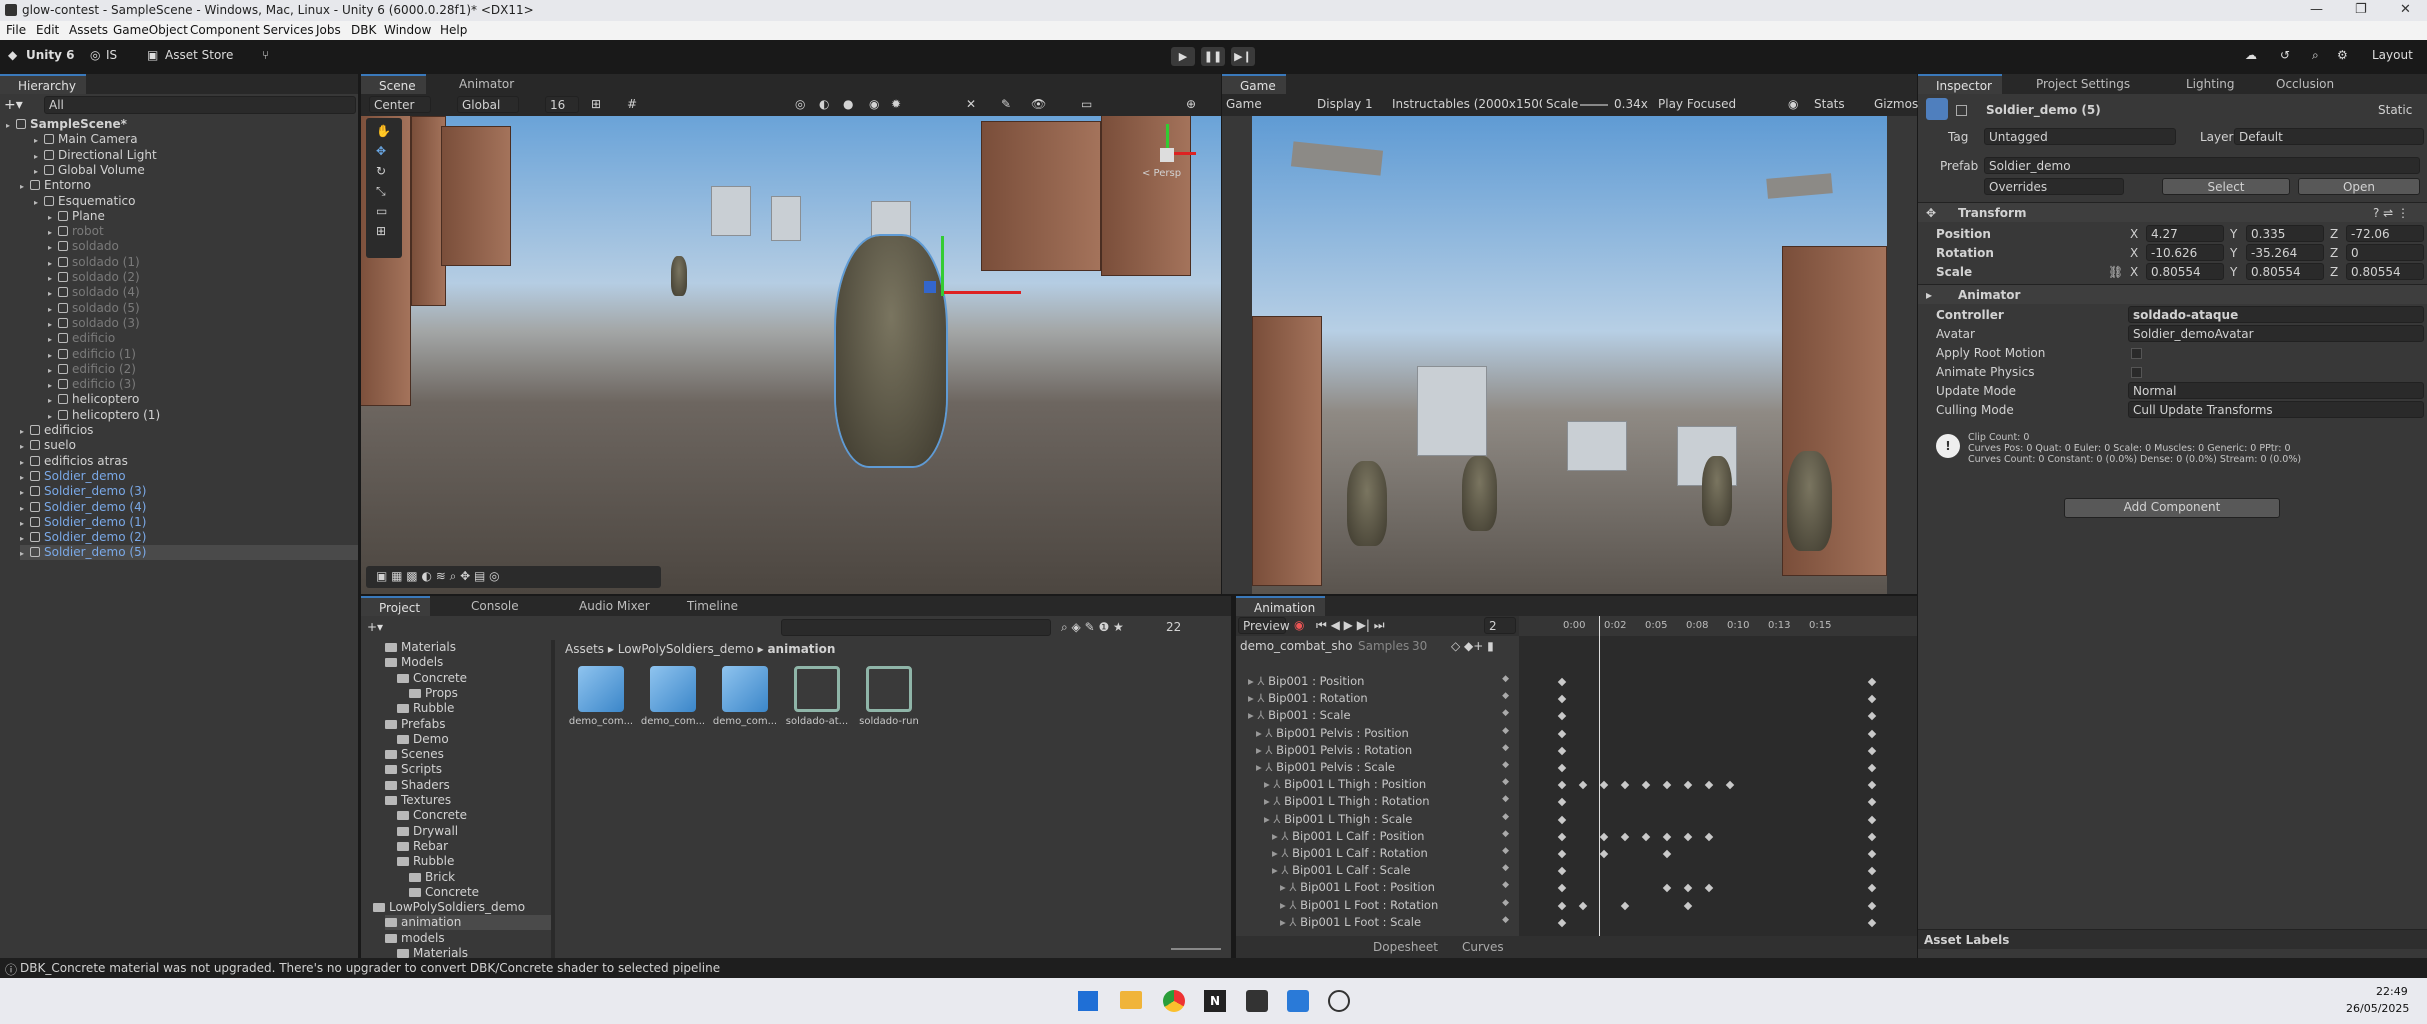 This screenshot has width=2427, height=1024. What do you see at coordinates (679, 276) in the screenshot?
I see `soldier` at bounding box center [679, 276].